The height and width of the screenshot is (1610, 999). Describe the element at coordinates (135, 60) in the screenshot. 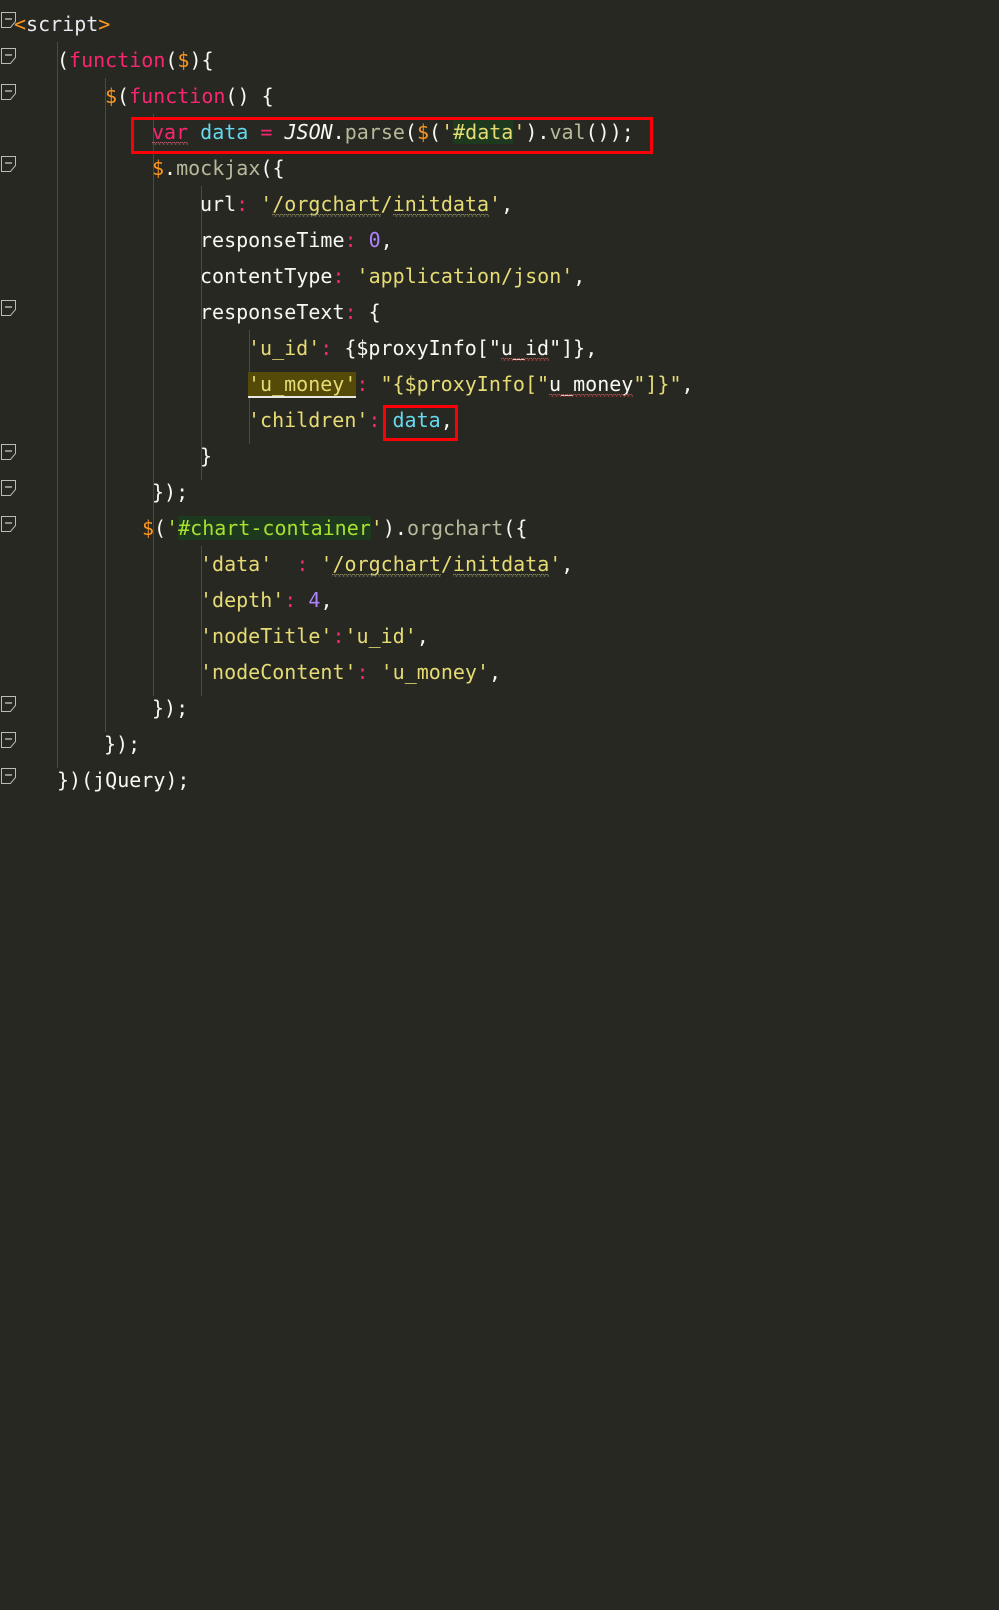

I see `code-line: (function($){` at that location.